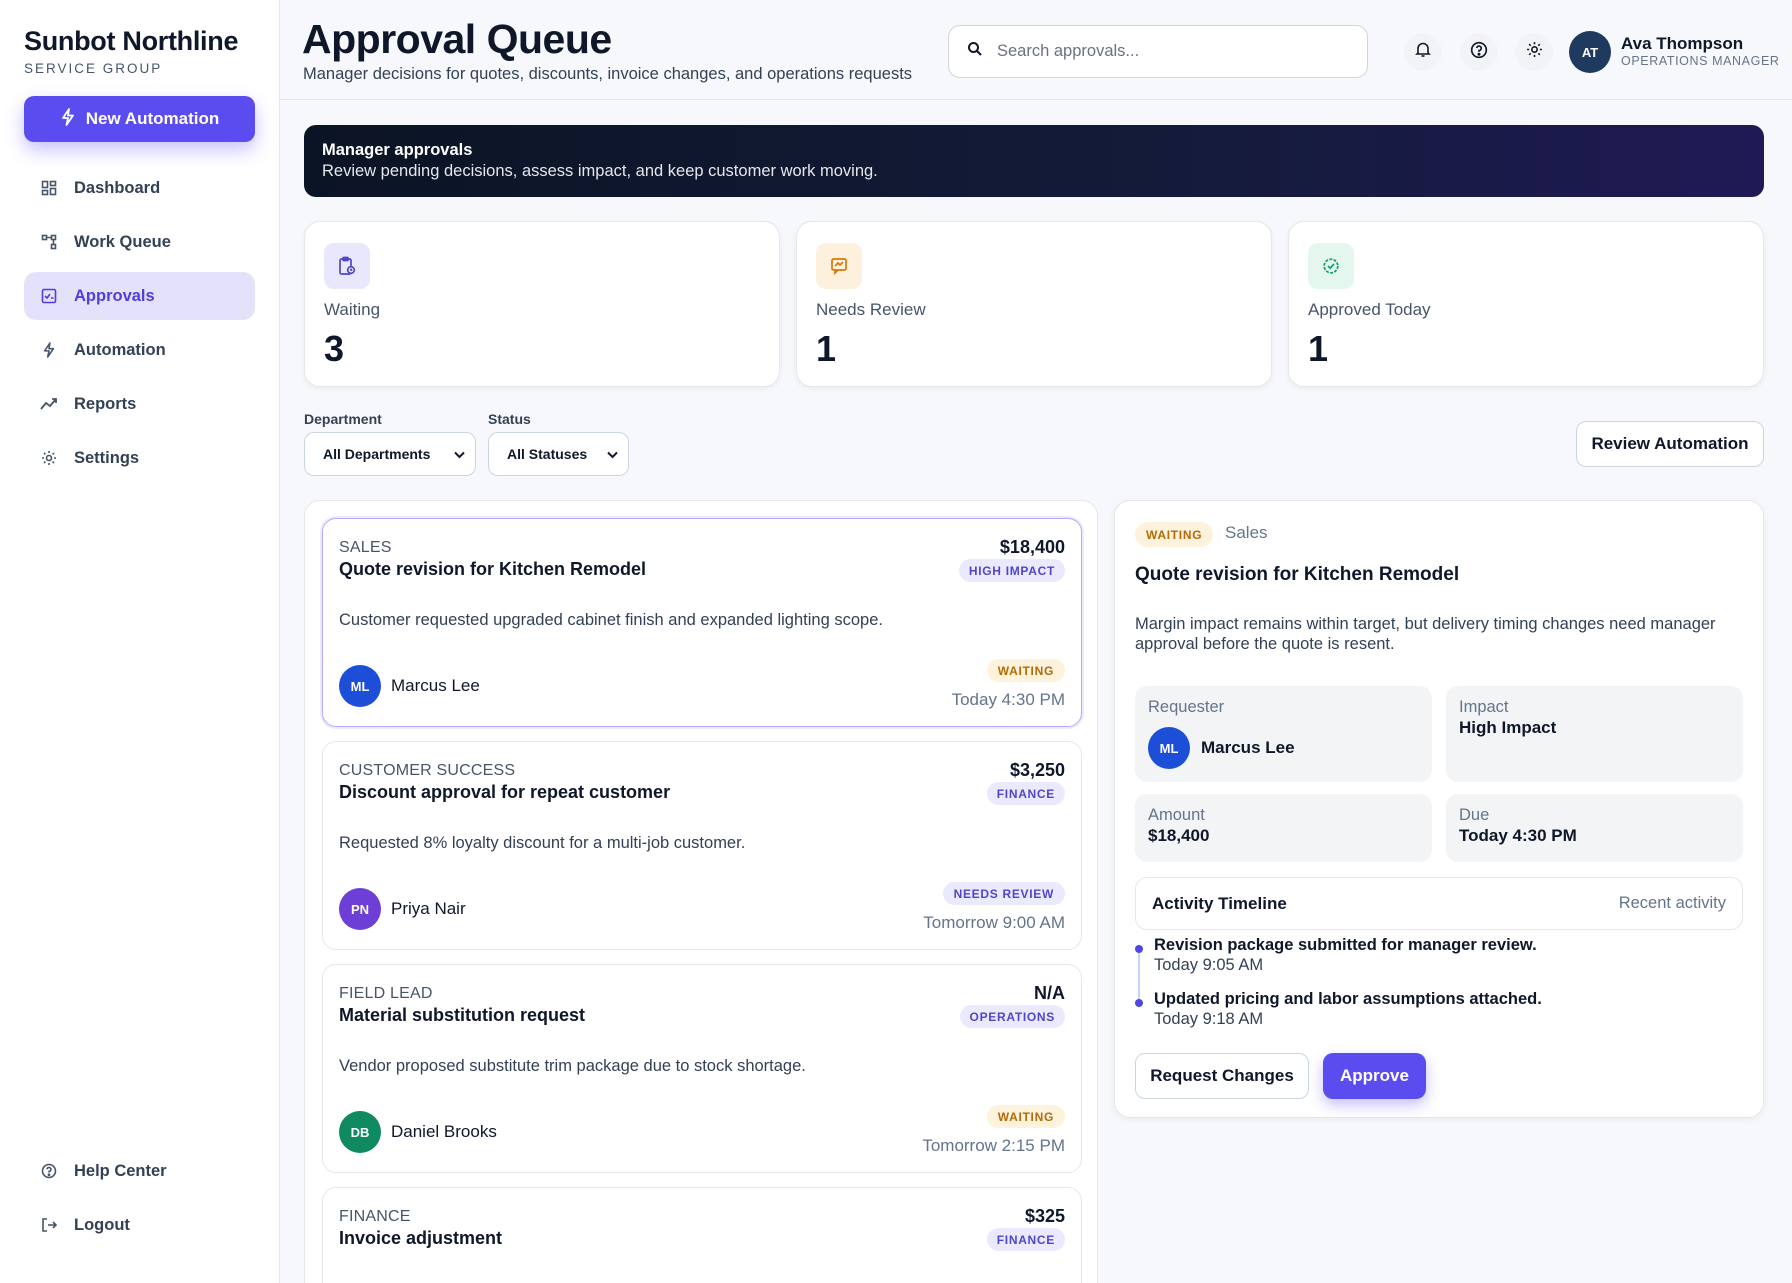  I want to click on department-select: All Departments, so click(390, 454).